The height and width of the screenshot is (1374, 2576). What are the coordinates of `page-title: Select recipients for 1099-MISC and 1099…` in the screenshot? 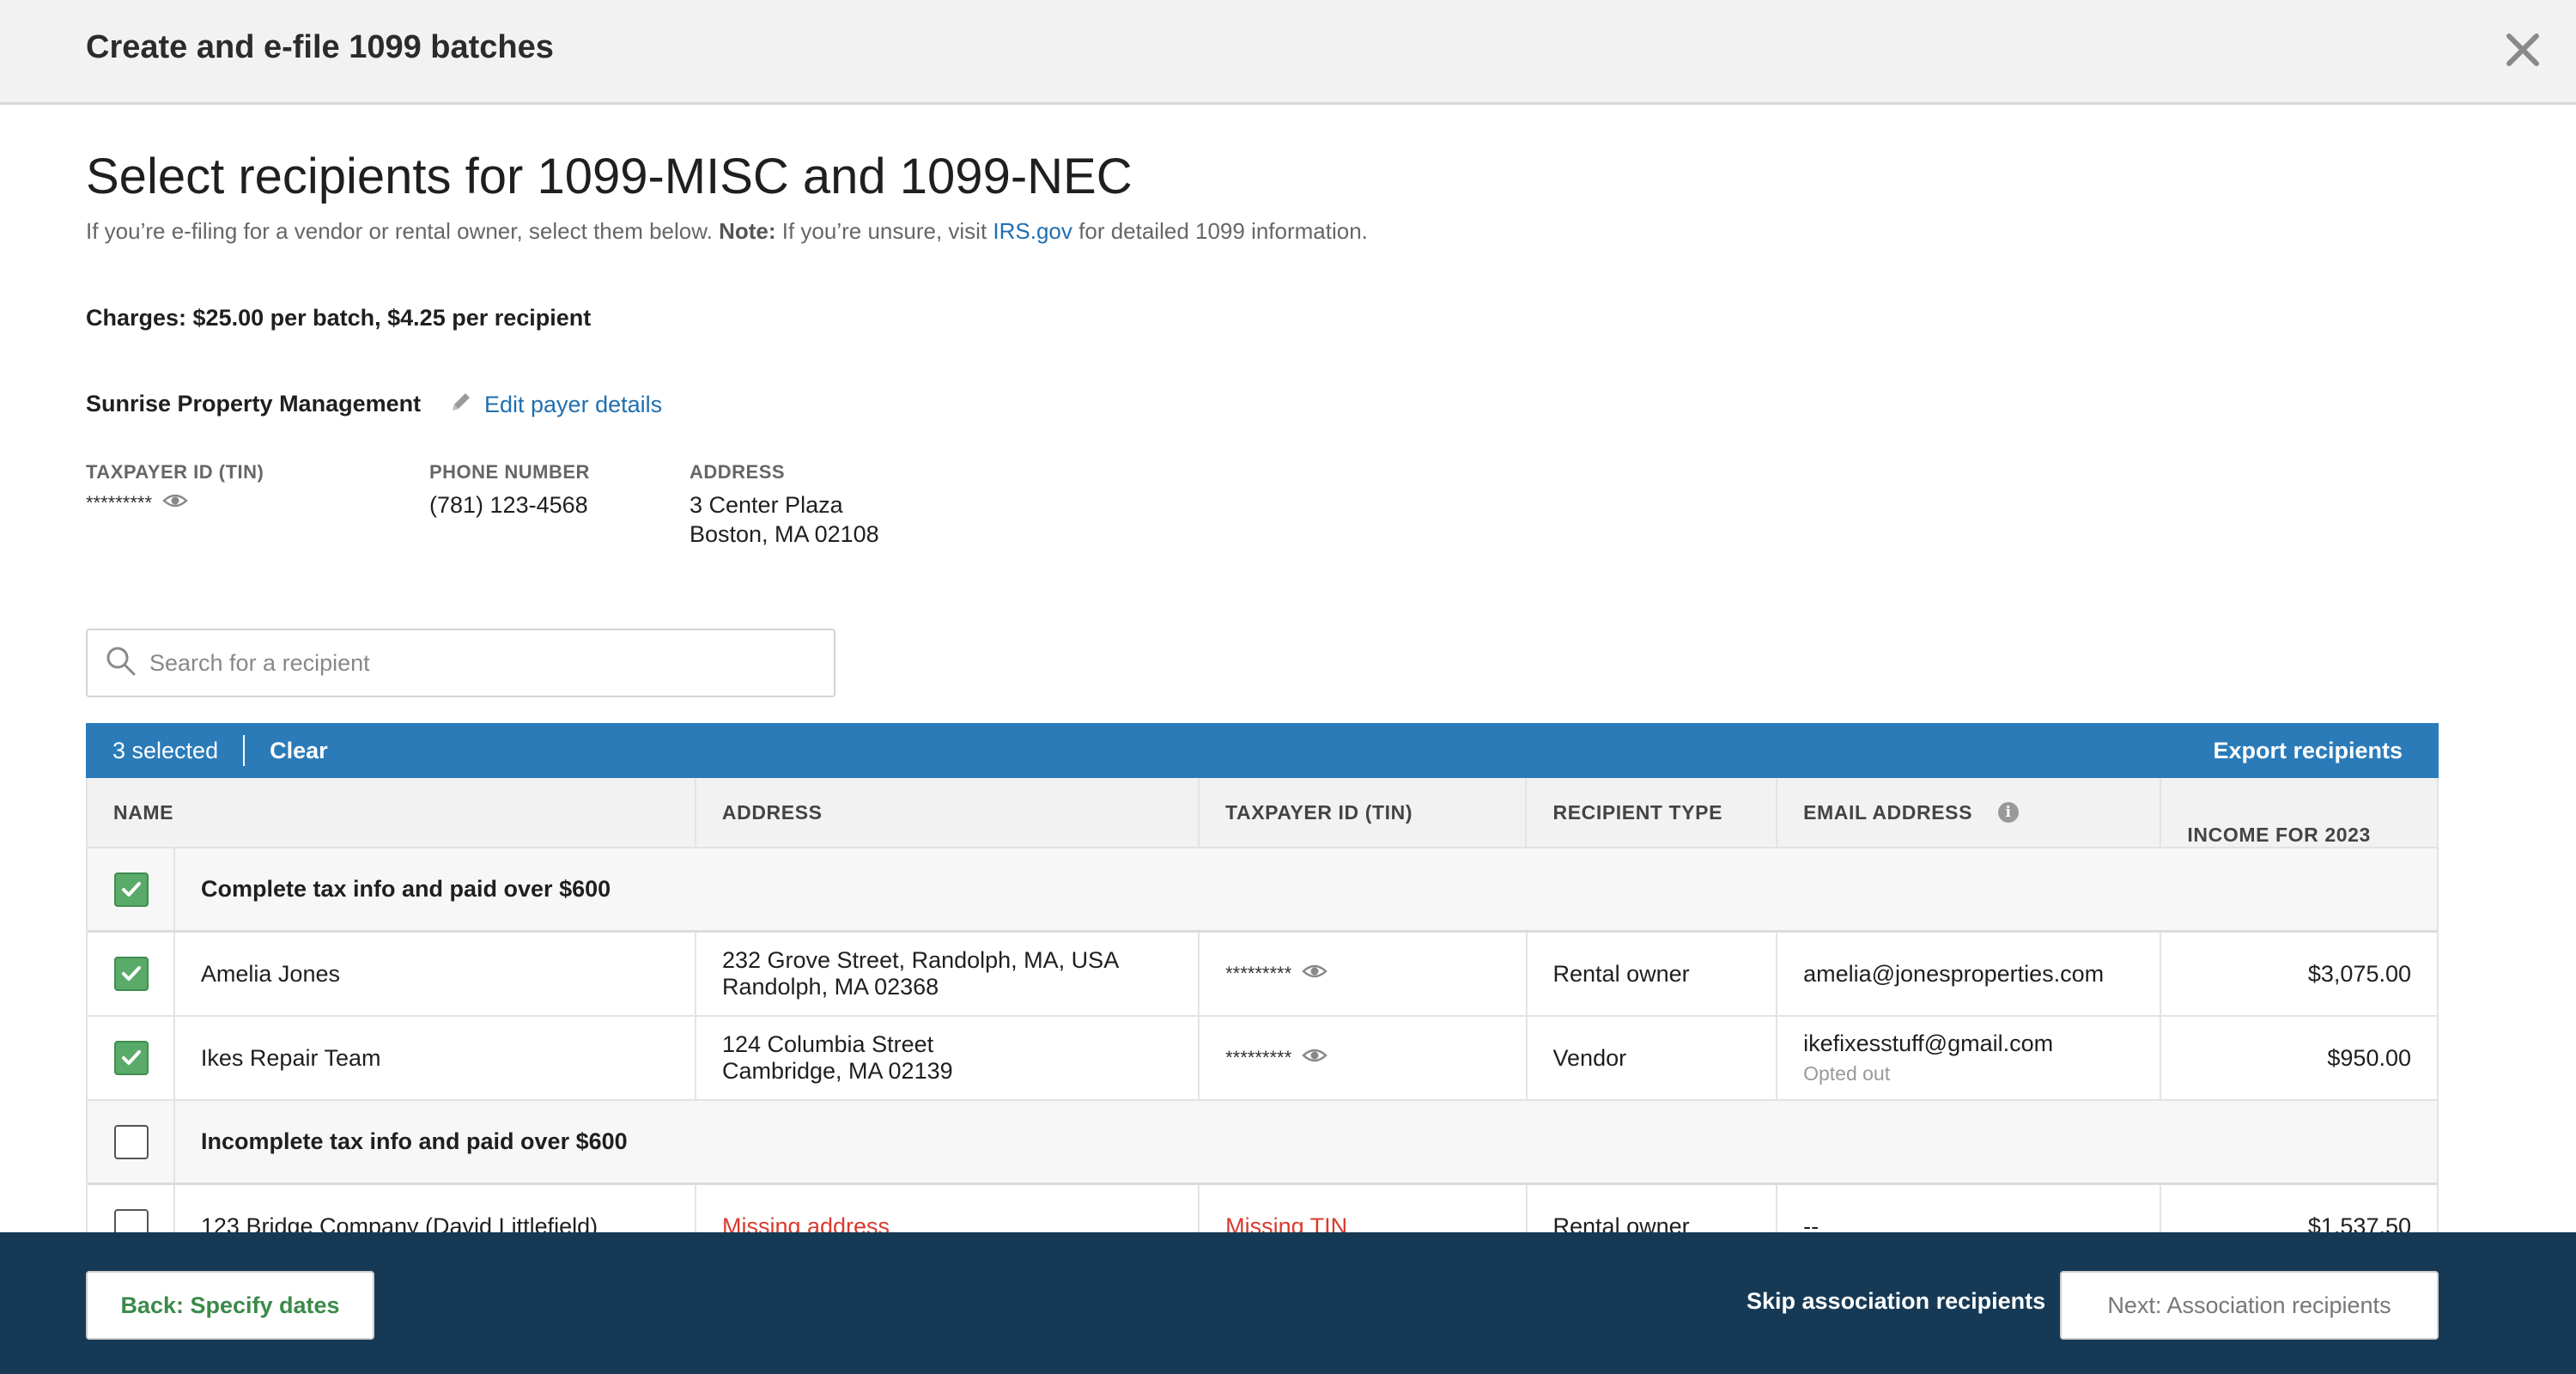 It's located at (609, 176).